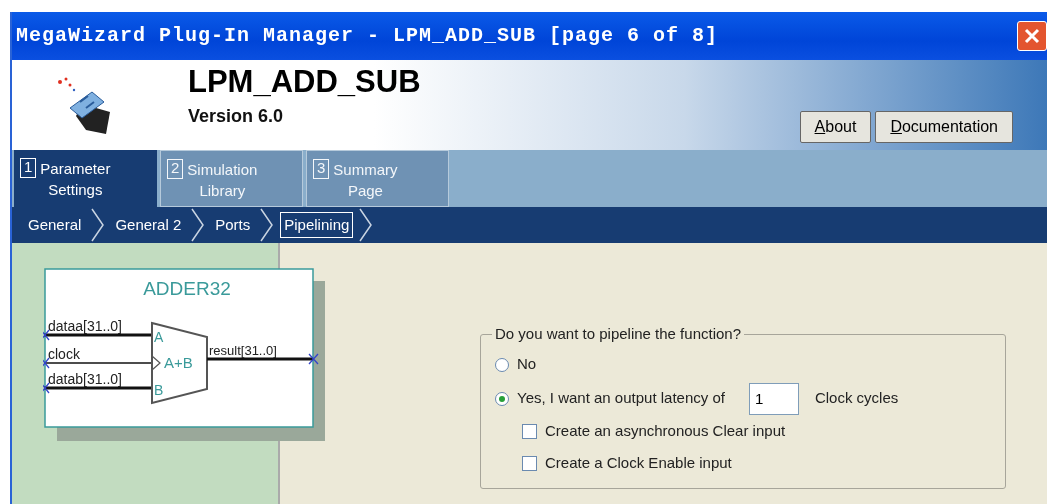  Describe the element at coordinates (243, 350) in the screenshot. I see `port-label: result[31..0]` at that location.